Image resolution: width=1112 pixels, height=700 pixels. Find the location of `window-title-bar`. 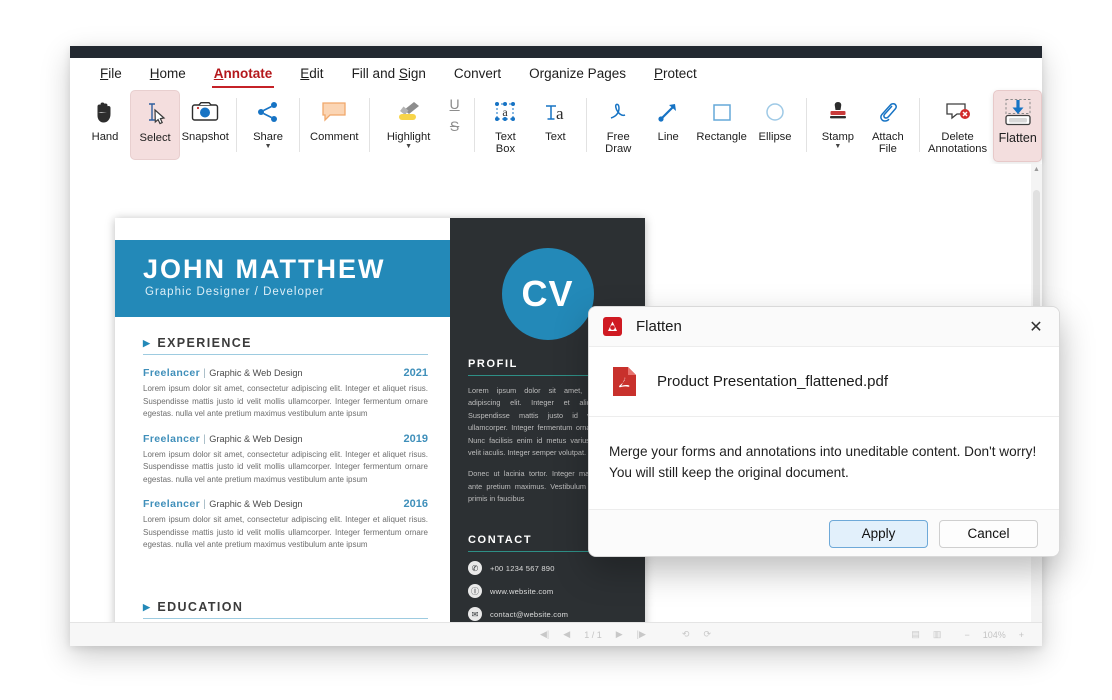

window-title-bar is located at coordinates (556, 52).